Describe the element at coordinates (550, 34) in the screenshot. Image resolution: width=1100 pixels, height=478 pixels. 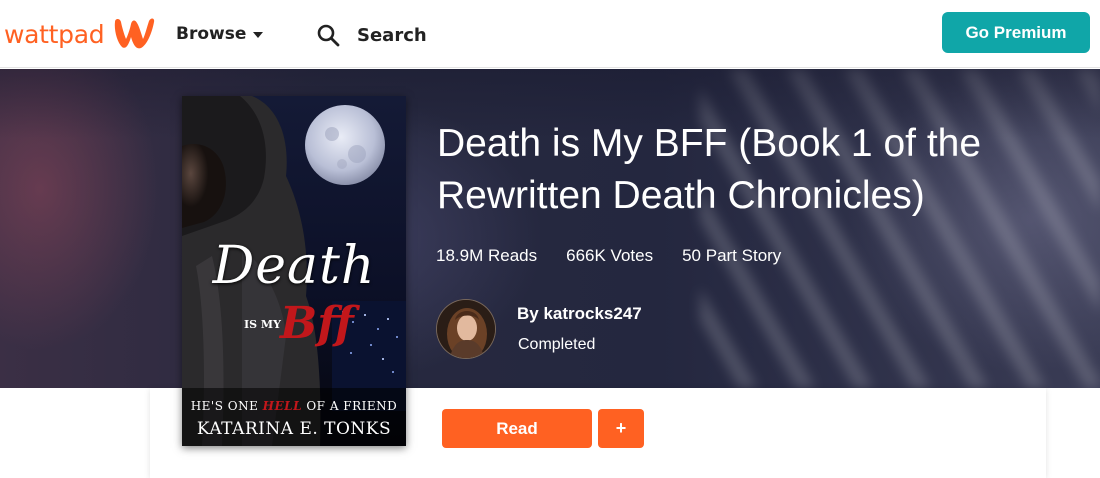
I see `top-navigation-bar: wattpad Browse Search Go Premium` at that location.